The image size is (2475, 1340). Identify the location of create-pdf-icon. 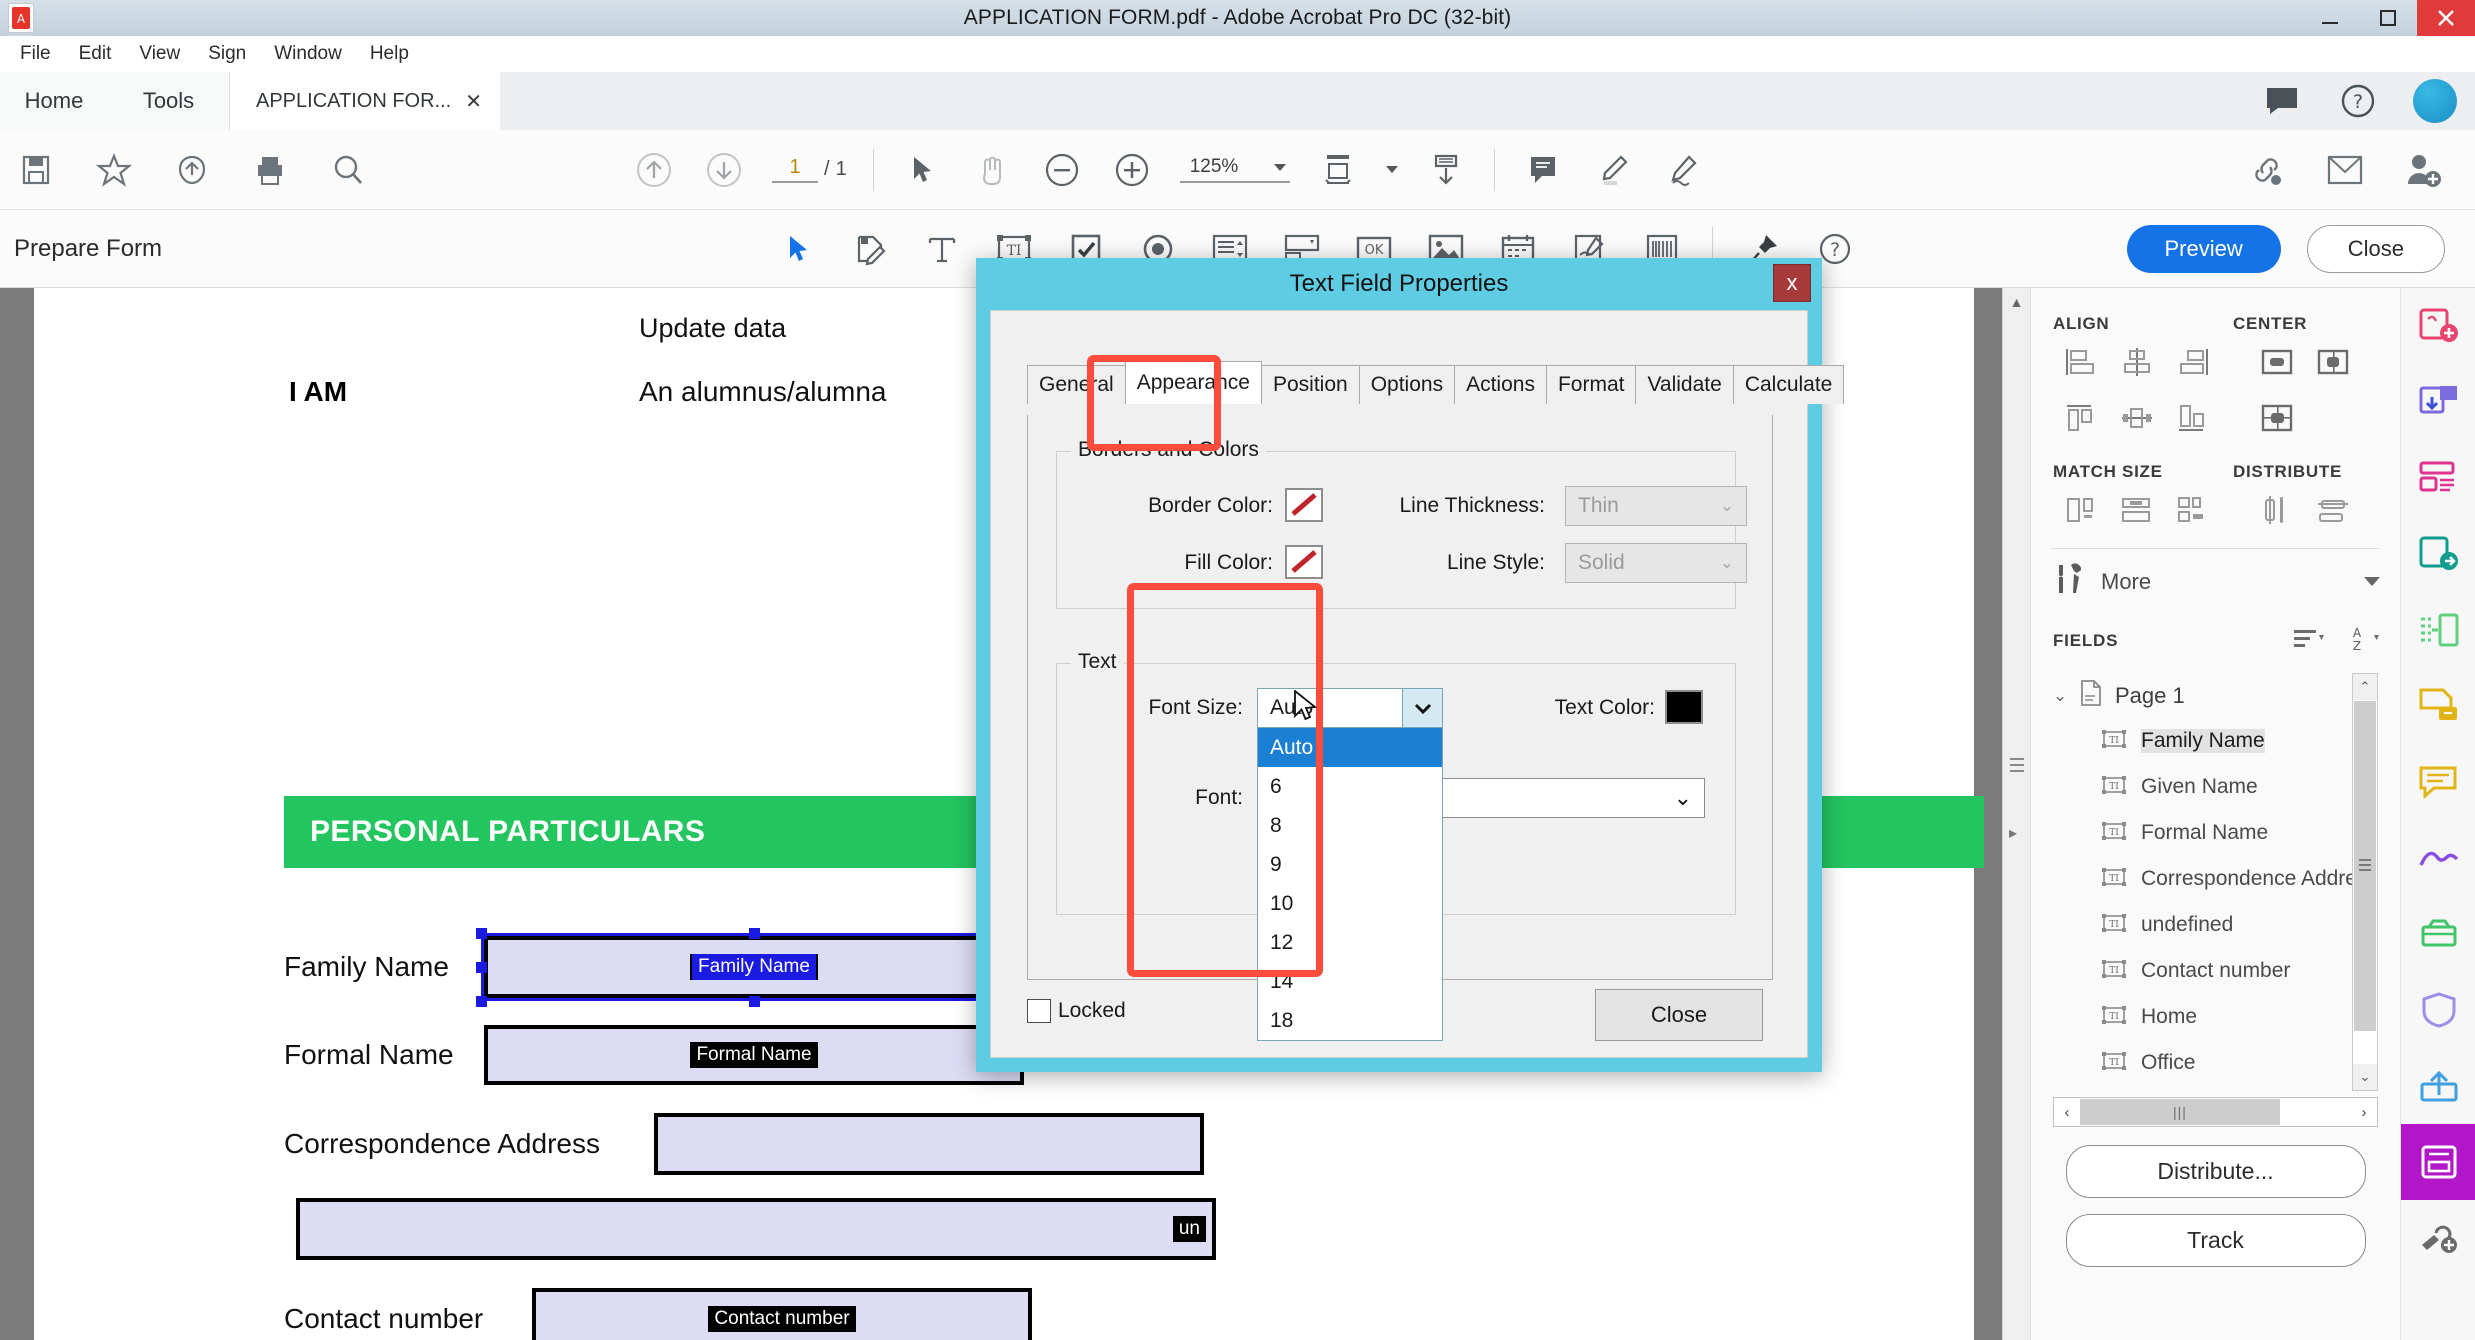
(2438, 326).